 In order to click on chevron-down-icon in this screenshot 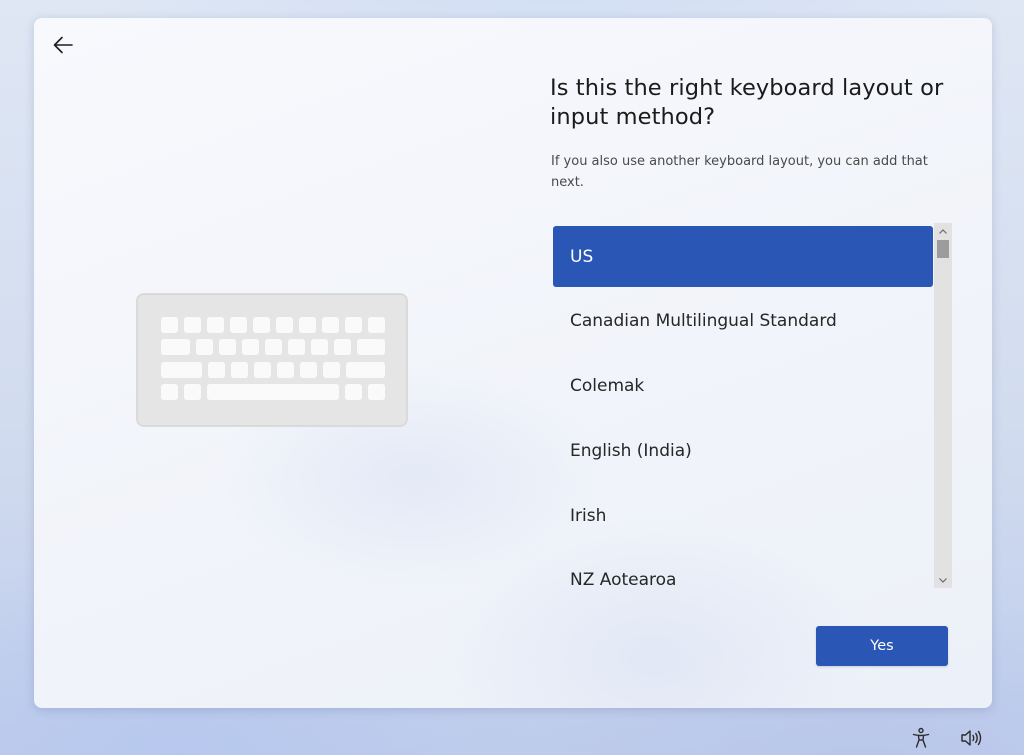, I will do `click(943, 580)`.